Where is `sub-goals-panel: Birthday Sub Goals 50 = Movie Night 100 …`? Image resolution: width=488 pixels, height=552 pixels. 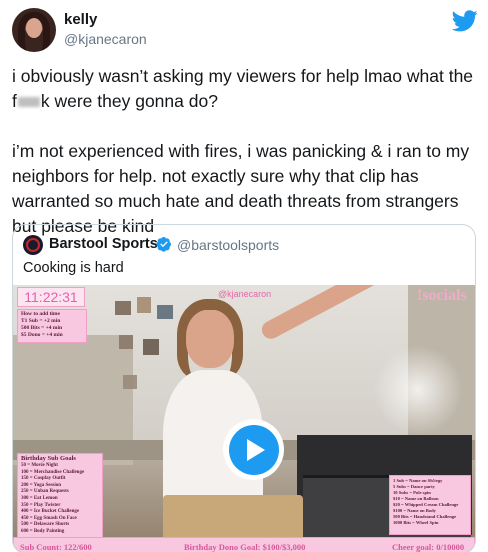 sub-goals-panel: Birthday Sub Goals 50 = Movie Night 100 … is located at coordinates (60, 497).